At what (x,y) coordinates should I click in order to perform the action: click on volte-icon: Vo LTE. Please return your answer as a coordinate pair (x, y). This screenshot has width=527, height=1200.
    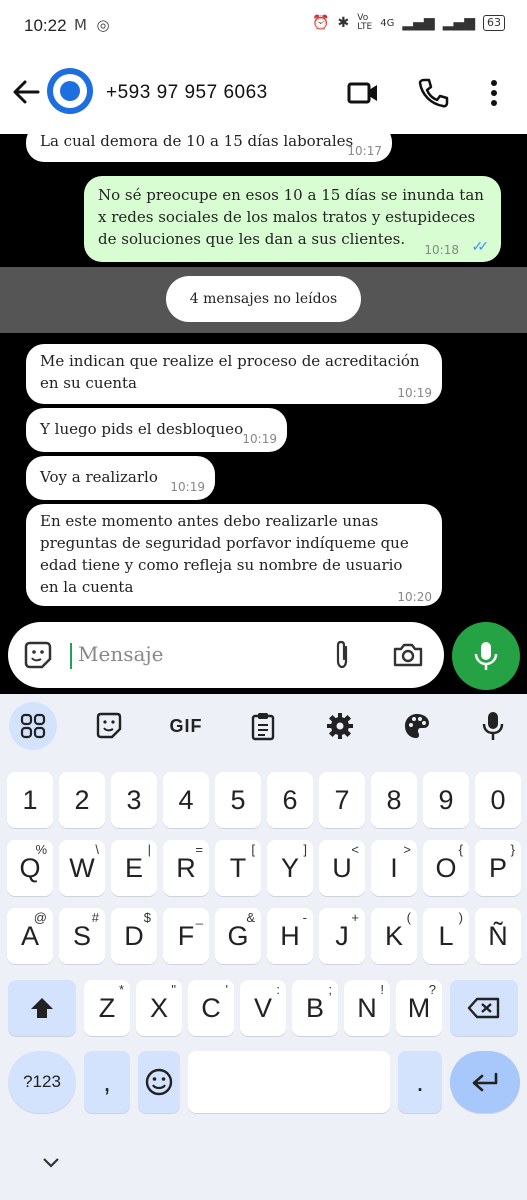
    Looking at the image, I should click on (365, 22).